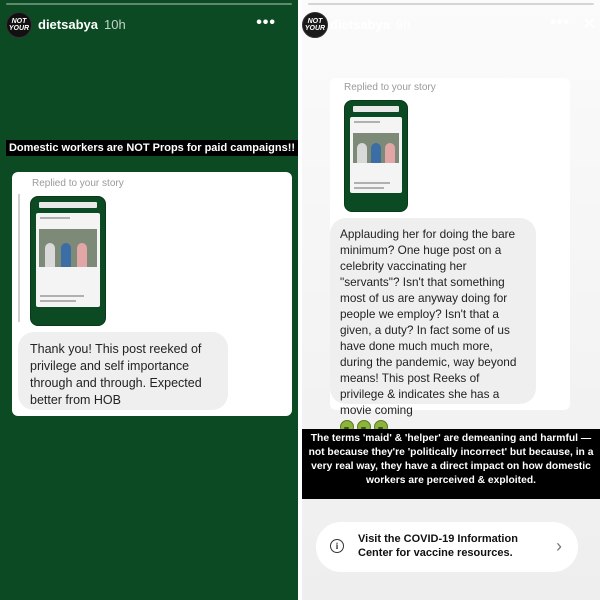  I want to click on story-header: dietsabya 9h, so click(370, 24).